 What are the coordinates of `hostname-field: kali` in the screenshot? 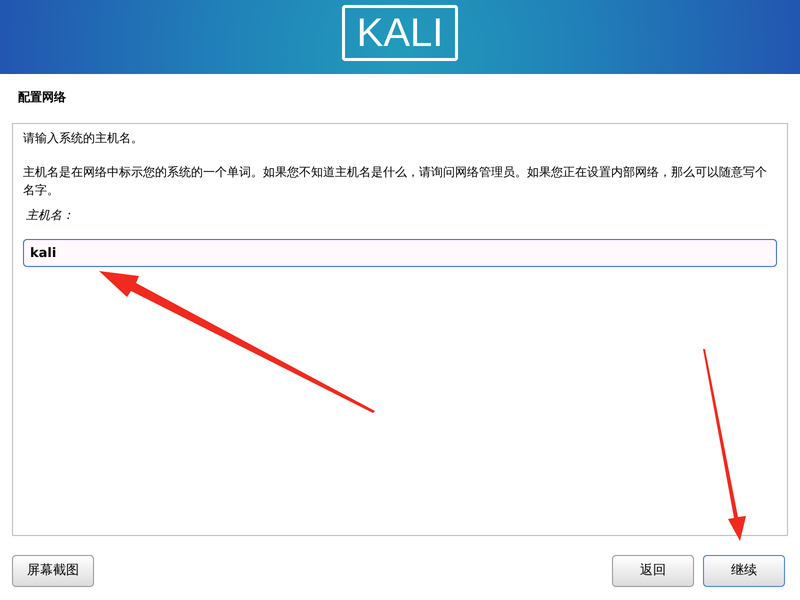 It's located at (400, 253).